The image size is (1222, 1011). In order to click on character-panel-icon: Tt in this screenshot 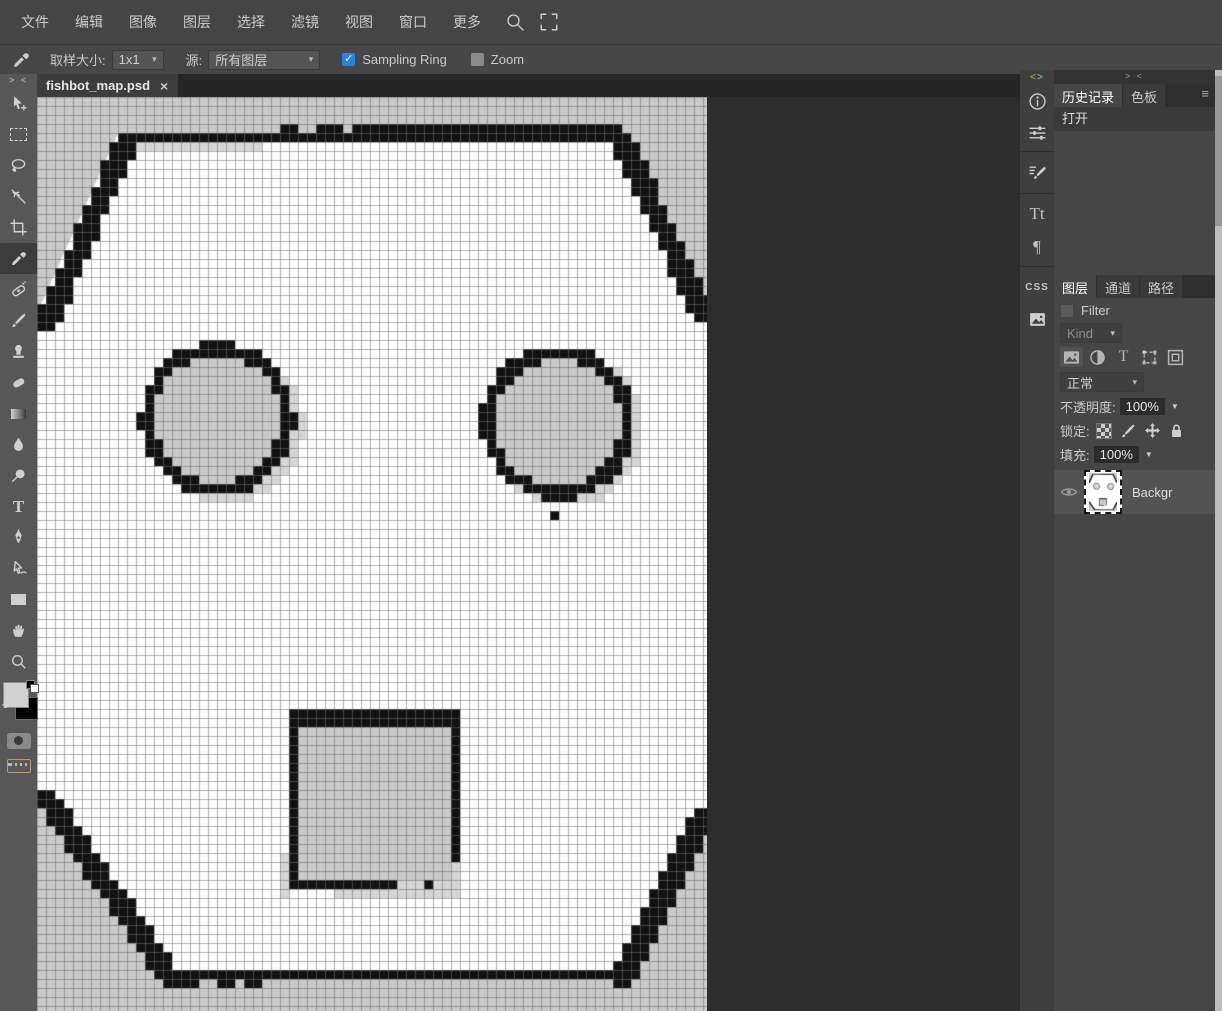, I will do `click(1037, 213)`.